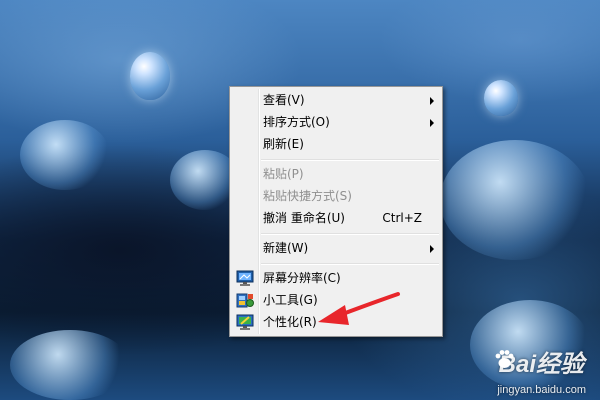 This screenshot has width=600, height=400. What do you see at coordinates (245, 300) in the screenshot?
I see `gadgets-icon` at bounding box center [245, 300].